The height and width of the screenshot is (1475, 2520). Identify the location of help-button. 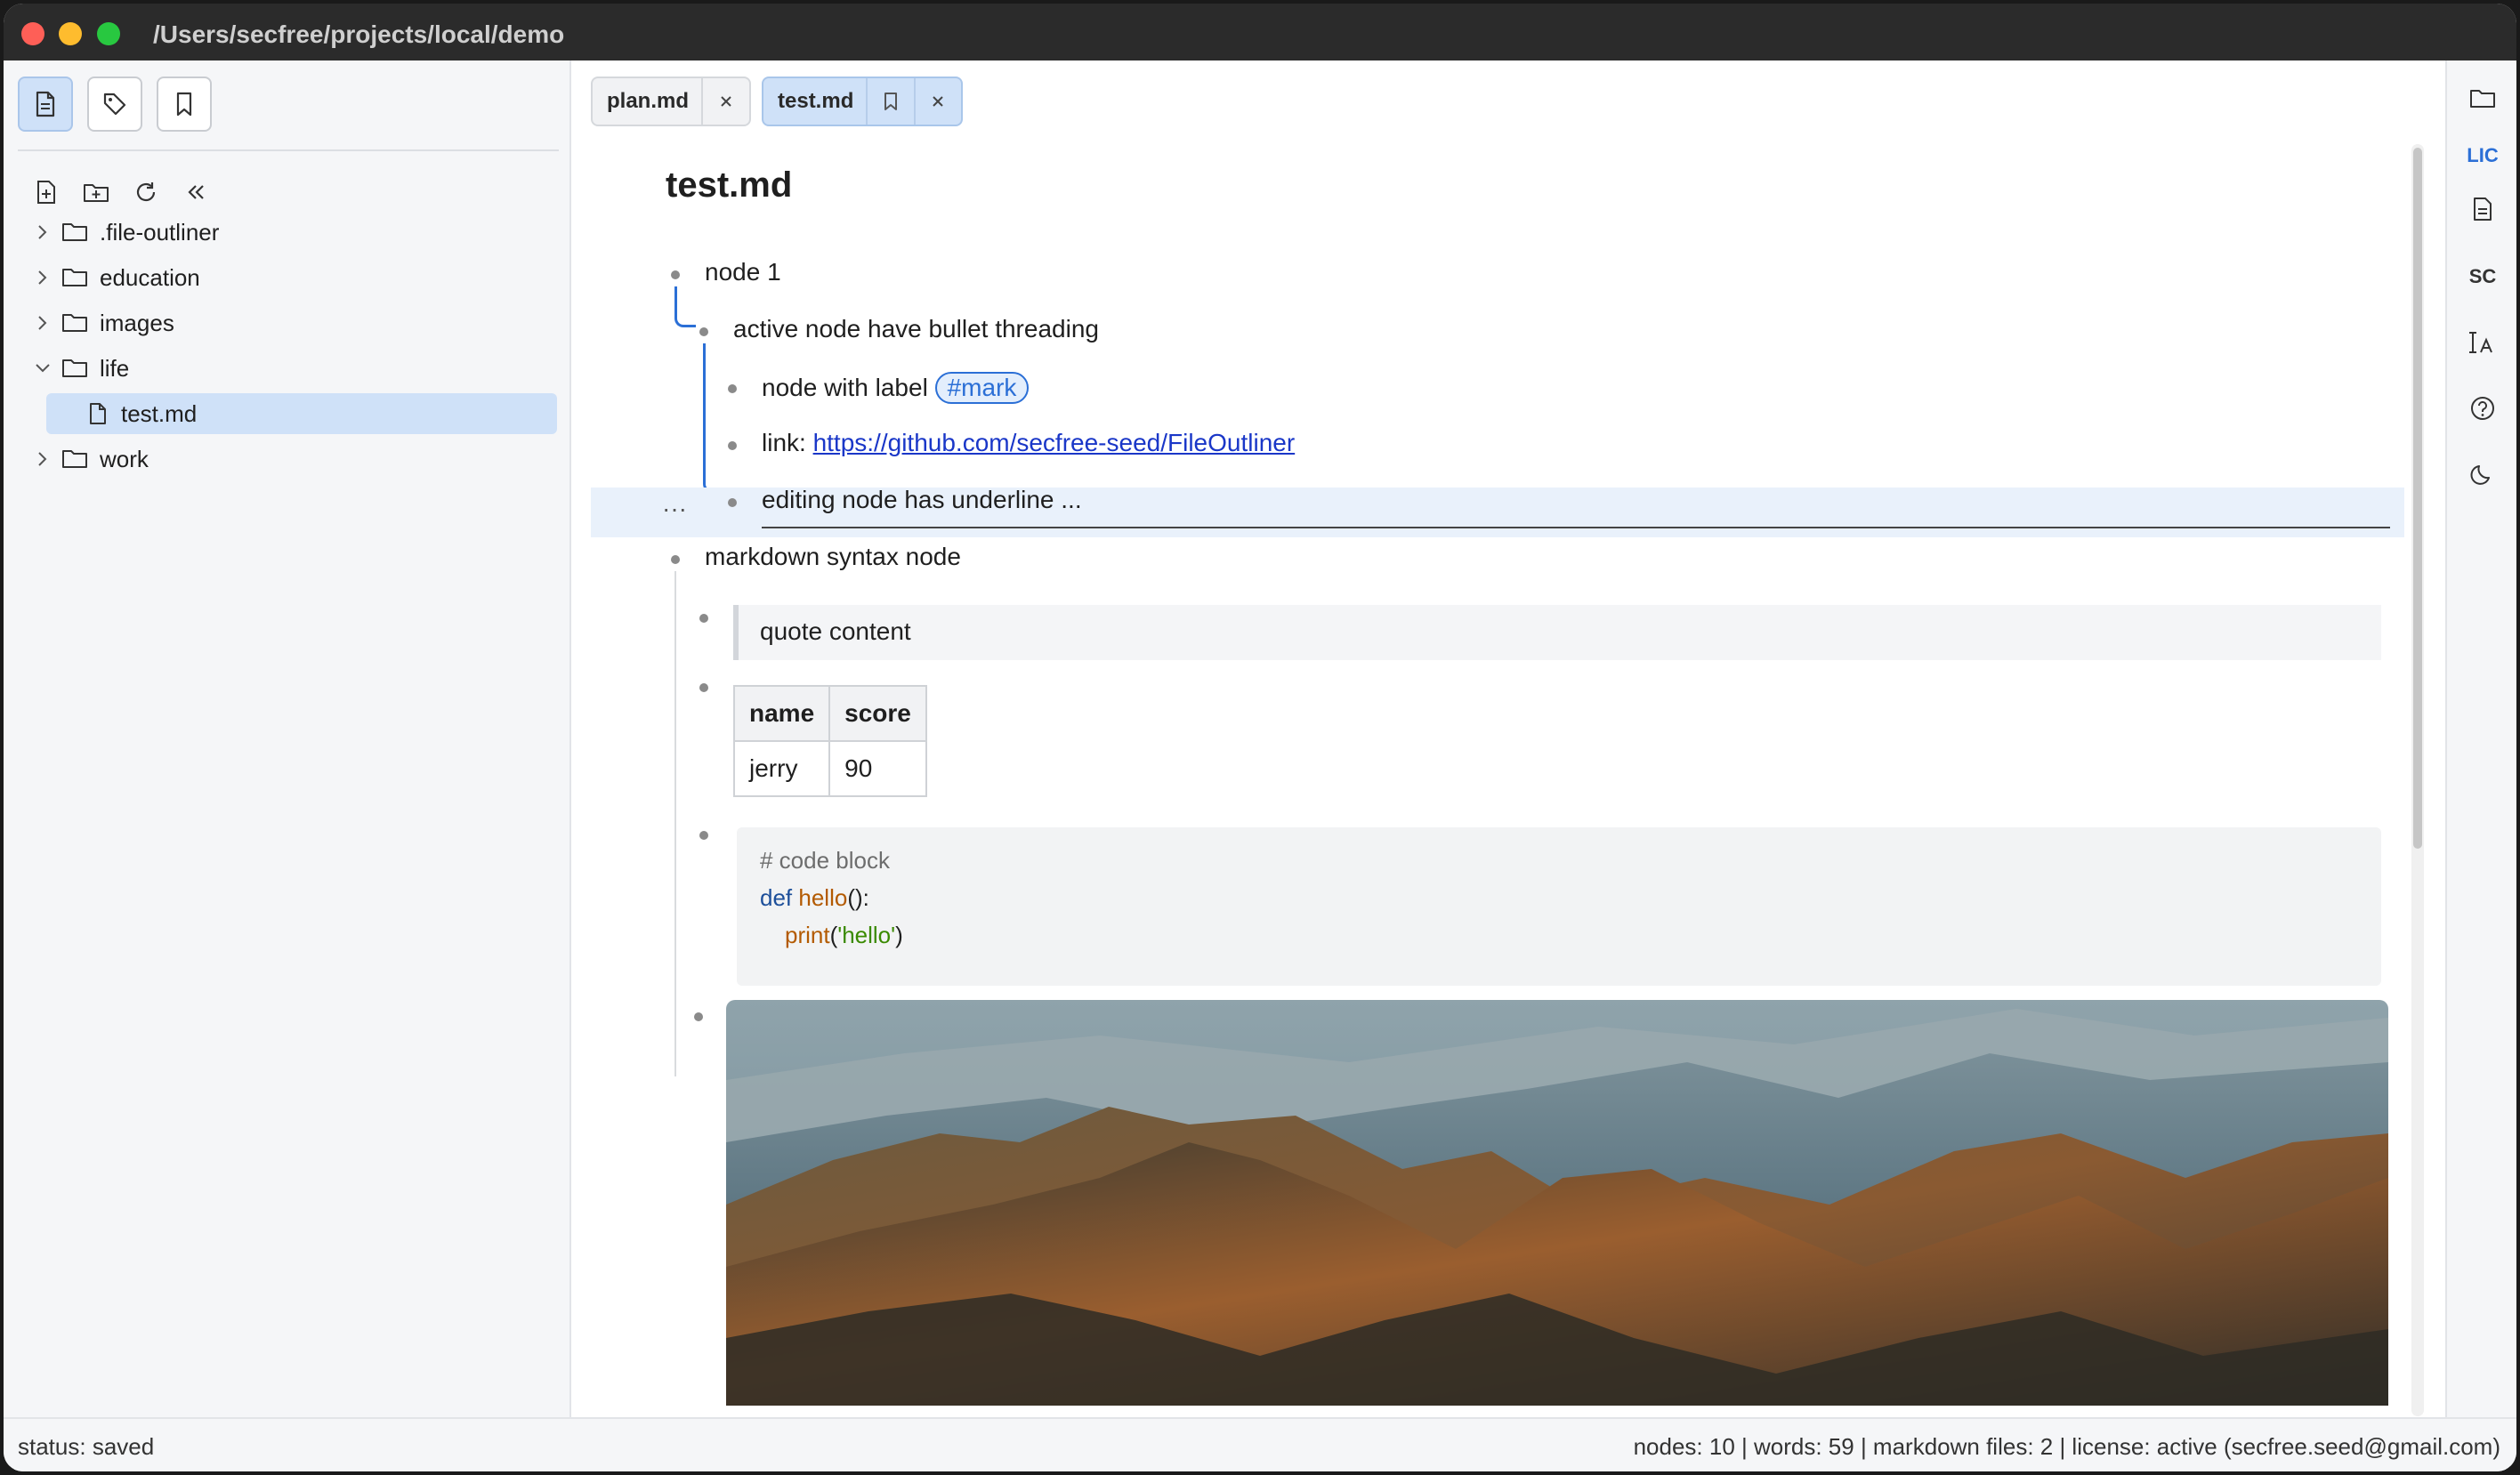
(2481, 408).